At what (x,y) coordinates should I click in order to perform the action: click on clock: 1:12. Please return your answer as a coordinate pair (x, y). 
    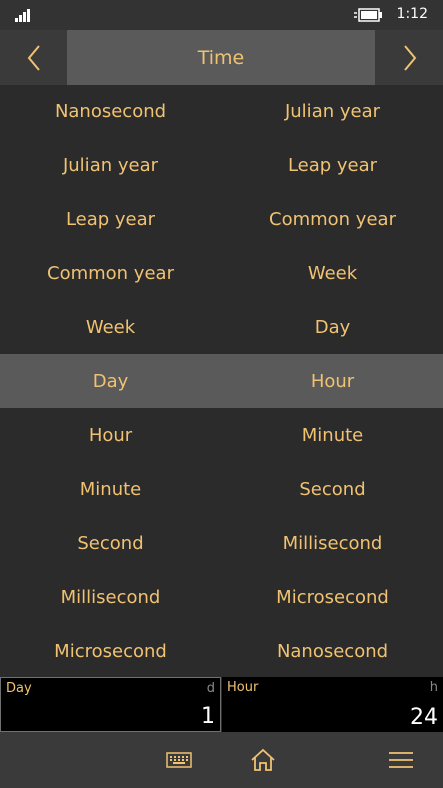
    Looking at the image, I should click on (412, 14).